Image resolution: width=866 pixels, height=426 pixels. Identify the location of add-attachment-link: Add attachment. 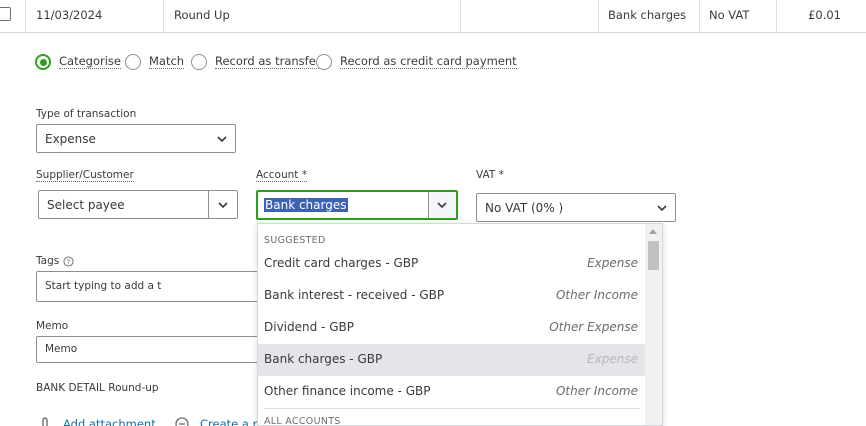
(109, 421).